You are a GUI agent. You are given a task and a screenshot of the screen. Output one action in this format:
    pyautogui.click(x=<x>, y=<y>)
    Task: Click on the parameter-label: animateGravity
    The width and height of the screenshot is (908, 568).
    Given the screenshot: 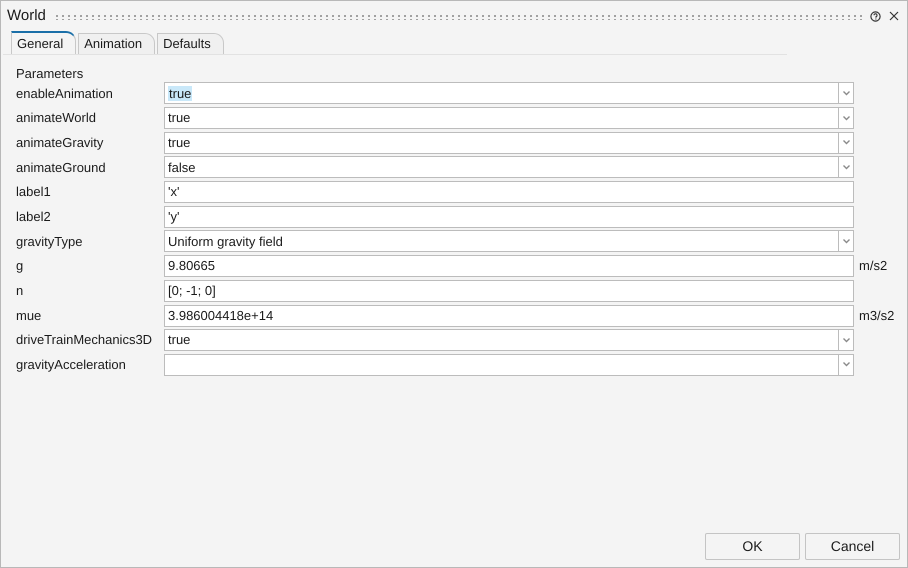 What is the action you would take?
    pyautogui.click(x=60, y=143)
    